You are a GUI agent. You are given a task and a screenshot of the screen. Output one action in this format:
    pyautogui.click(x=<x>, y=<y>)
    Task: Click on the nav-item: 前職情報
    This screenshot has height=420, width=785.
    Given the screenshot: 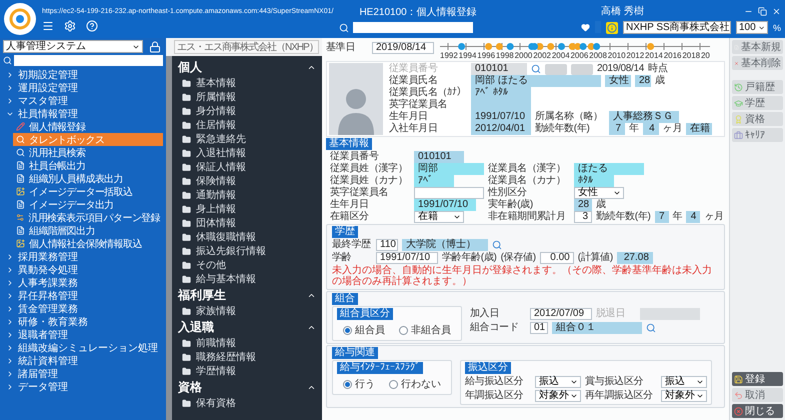 What is the action you would take?
    pyautogui.click(x=247, y=343)
    